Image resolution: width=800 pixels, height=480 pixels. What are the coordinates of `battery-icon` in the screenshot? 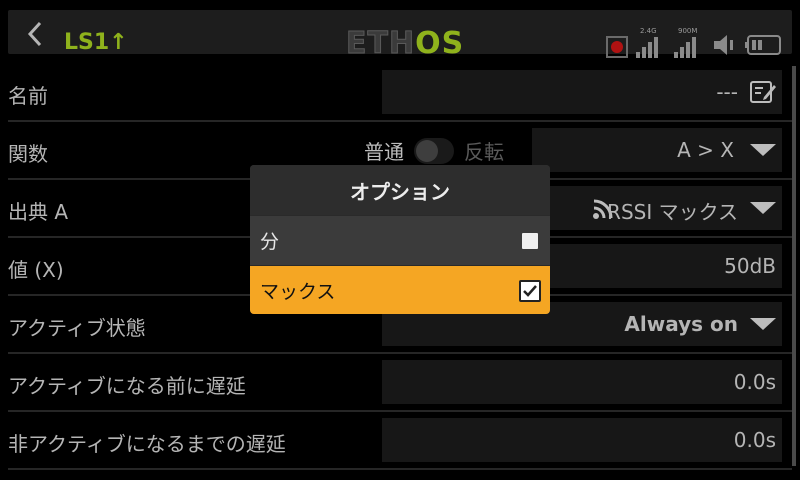 It's located at (763, 45).